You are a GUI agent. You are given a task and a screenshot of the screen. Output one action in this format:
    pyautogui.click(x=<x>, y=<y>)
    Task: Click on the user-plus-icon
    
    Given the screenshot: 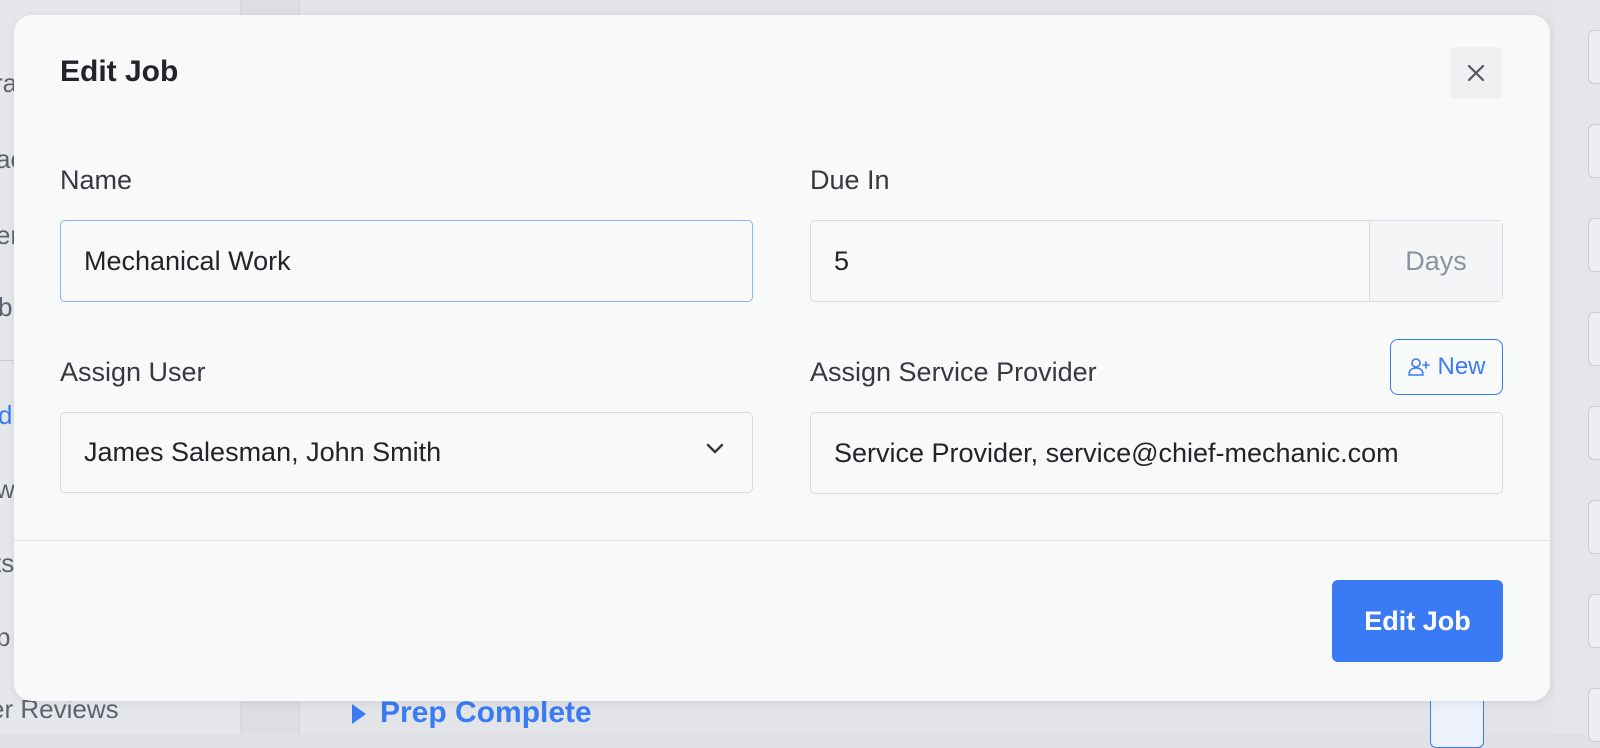 What is the action you would take?
    pyautogui.click(x=1419, y=367)
    